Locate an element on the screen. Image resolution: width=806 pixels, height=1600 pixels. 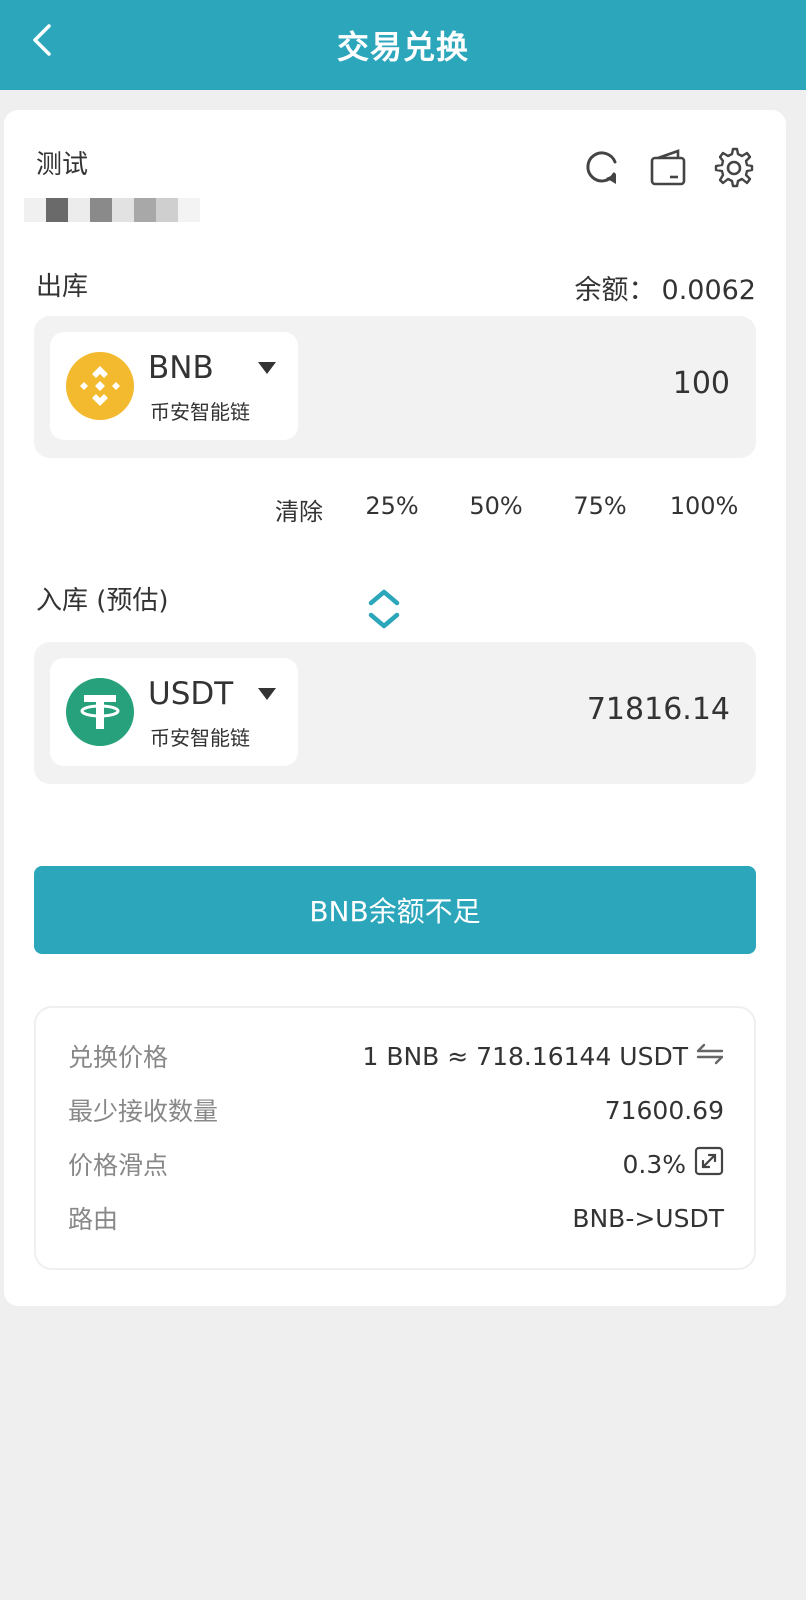
swap-submit-button: BNB余额不足 is located at coordinates (395, 910).